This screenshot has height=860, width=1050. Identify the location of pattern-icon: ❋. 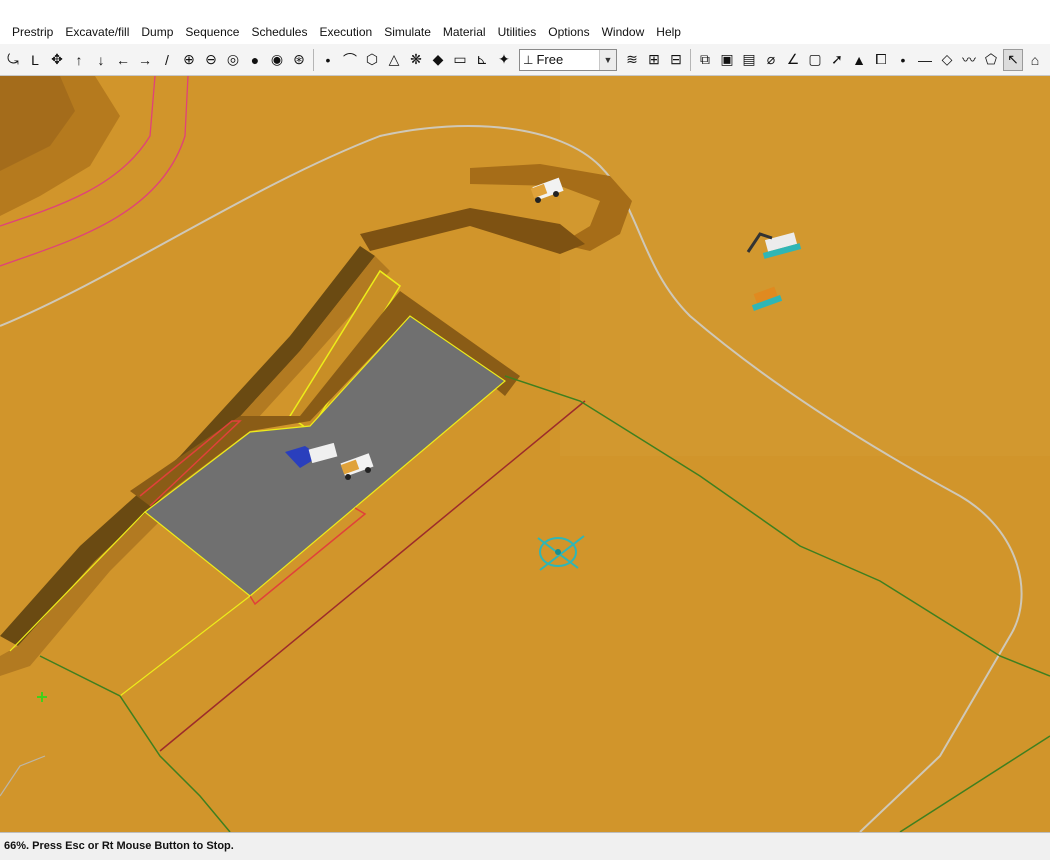
(416, 60).